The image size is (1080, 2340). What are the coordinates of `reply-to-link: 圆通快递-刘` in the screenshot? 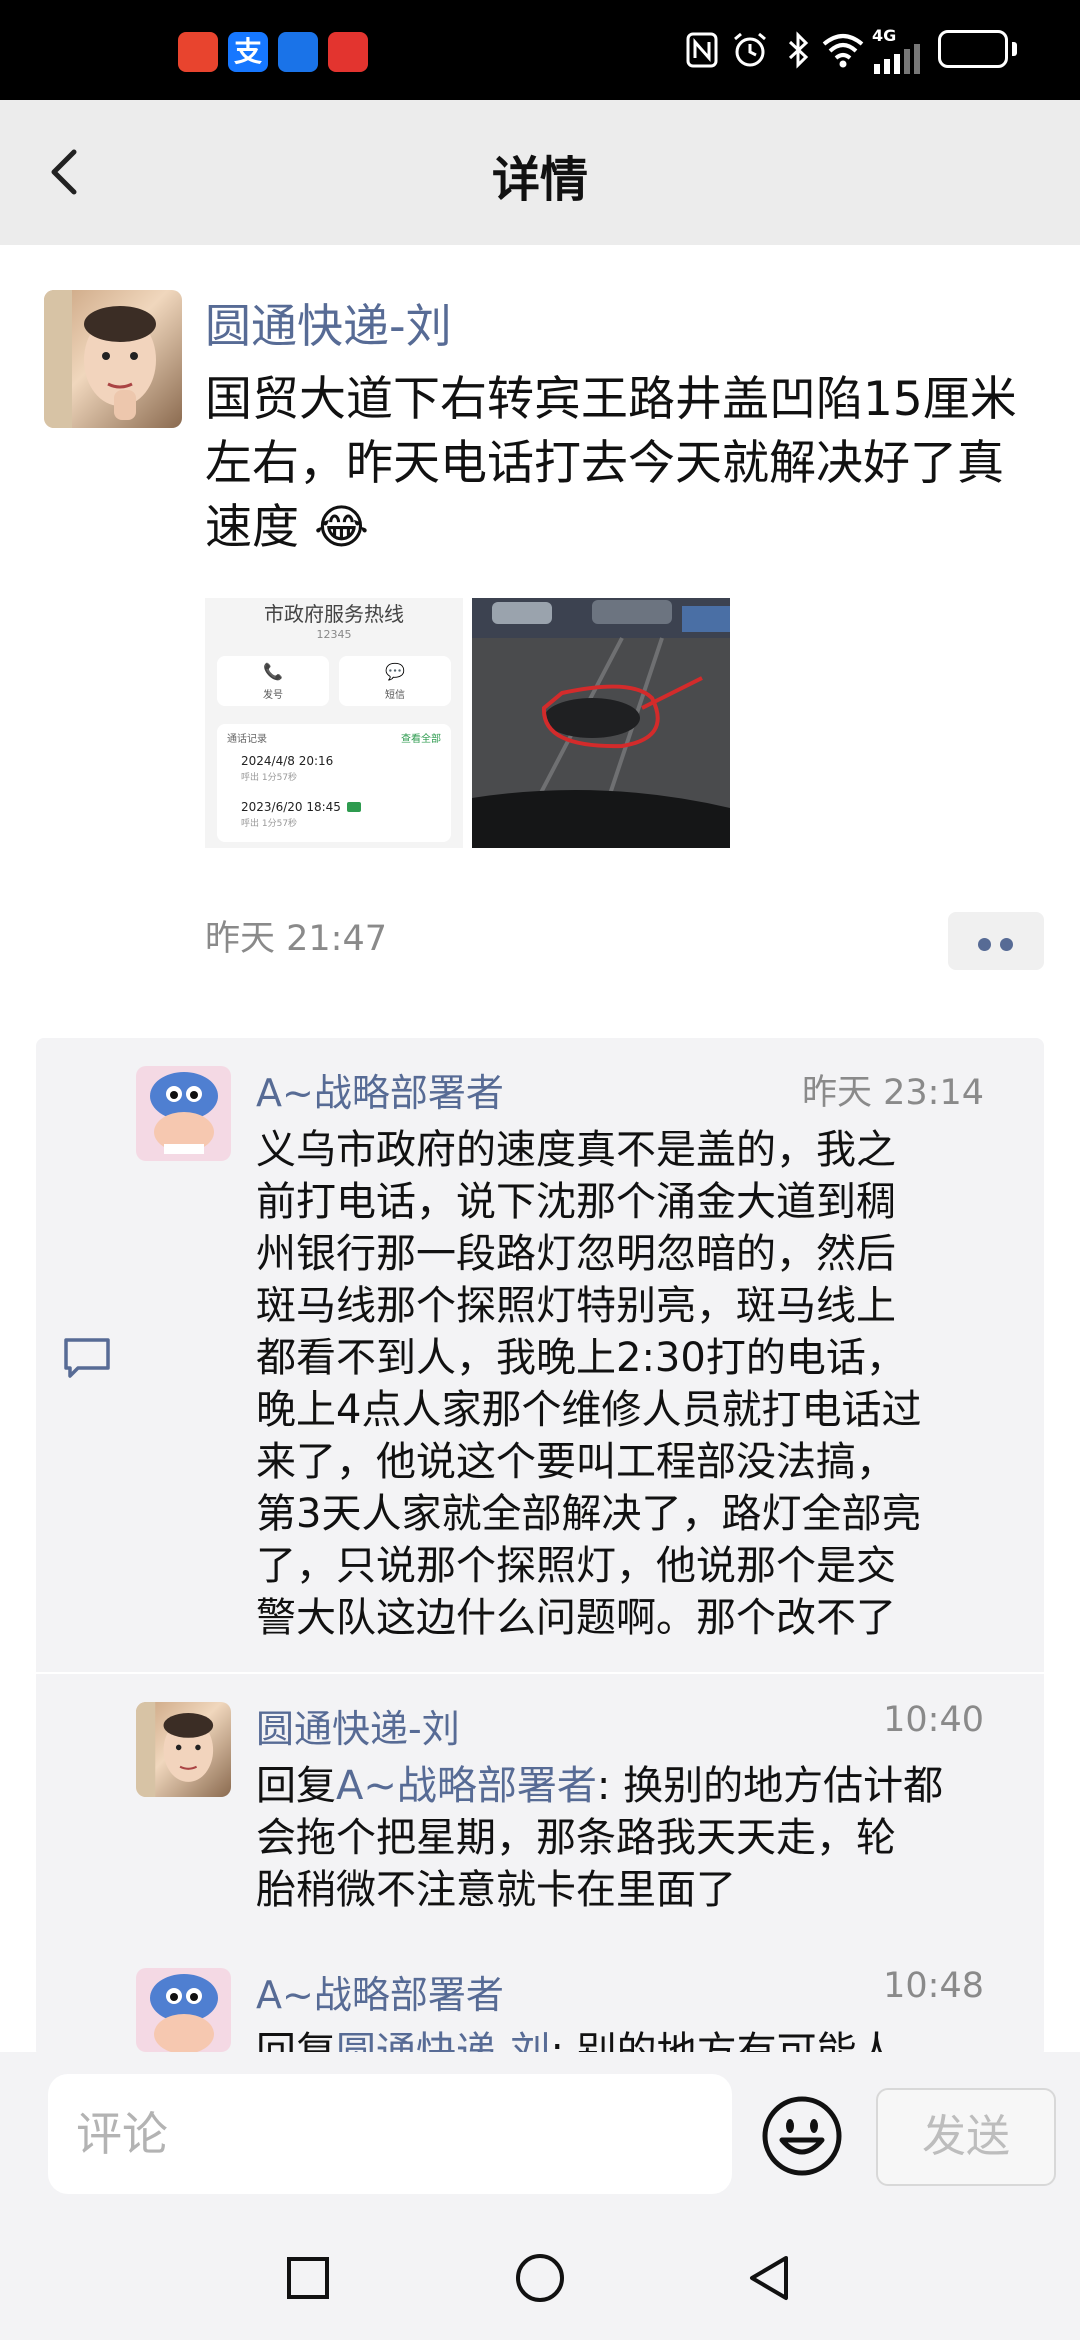 It's located at (443, 2040).